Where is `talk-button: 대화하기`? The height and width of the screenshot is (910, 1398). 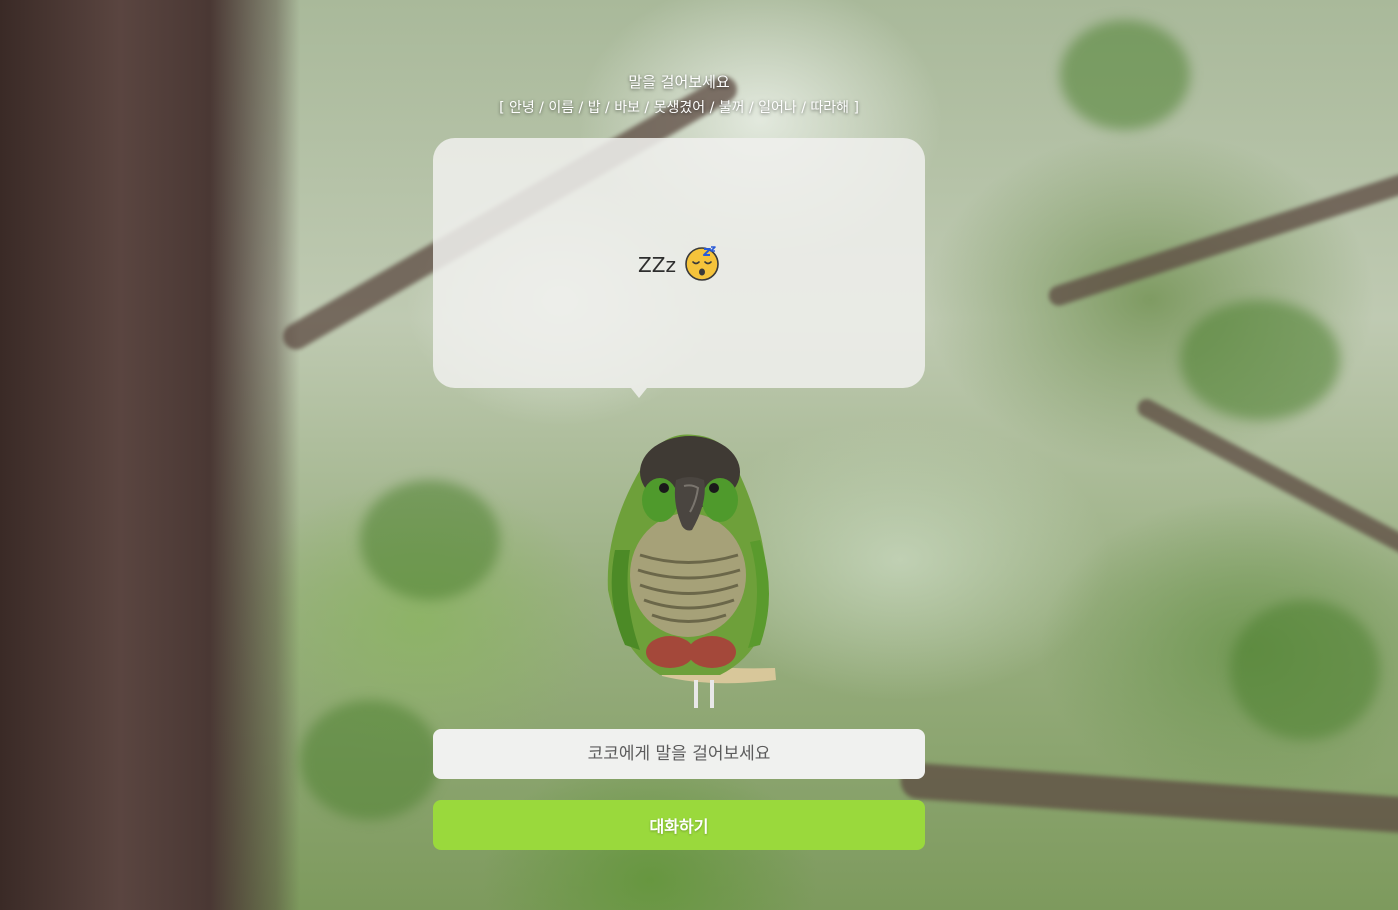
talk-button: 대화하기 is located at coordinates (679, 825).